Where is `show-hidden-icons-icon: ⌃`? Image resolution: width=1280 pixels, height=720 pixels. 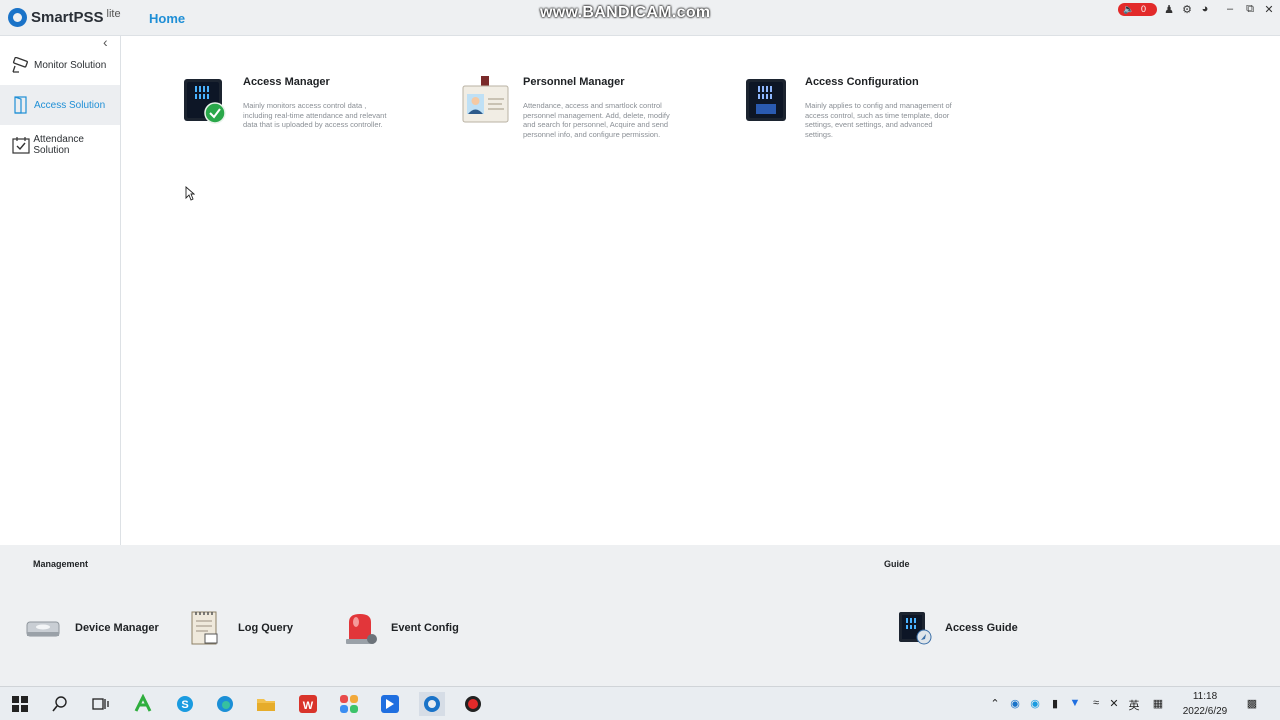
show-hidden-icons-icon: ⌃ is located at coordinates (995, 703).